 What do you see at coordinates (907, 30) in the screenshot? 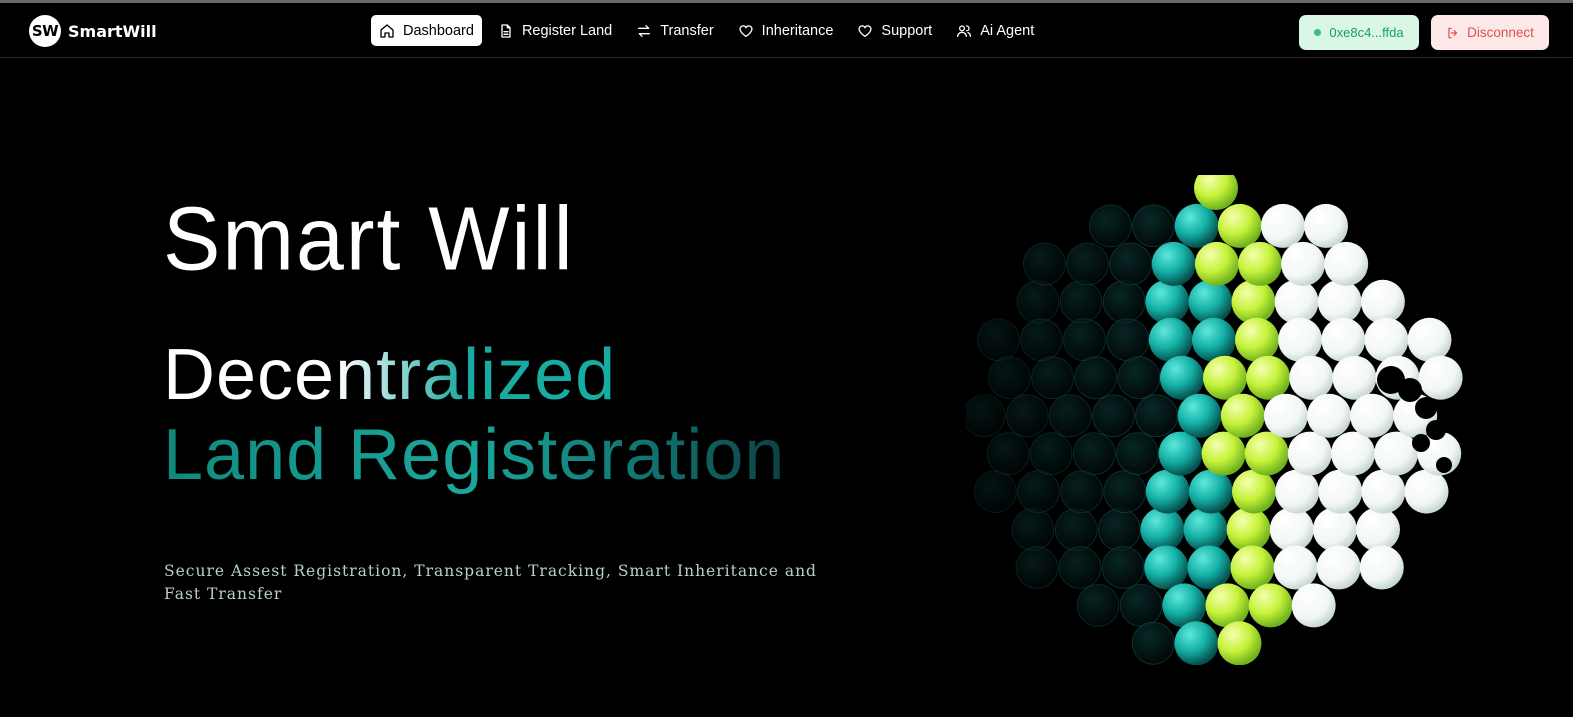
I see `nav-item-label: Support` at bounding box center [907, 30].